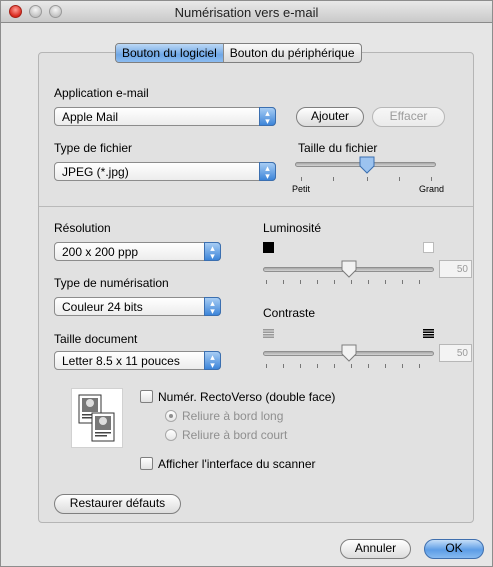 The image size is (493, 567). Describe the element at coordinates (247, 397) in the screenshot. I see `duplex-label: Numér. RectoVerso (double face)` at that location.